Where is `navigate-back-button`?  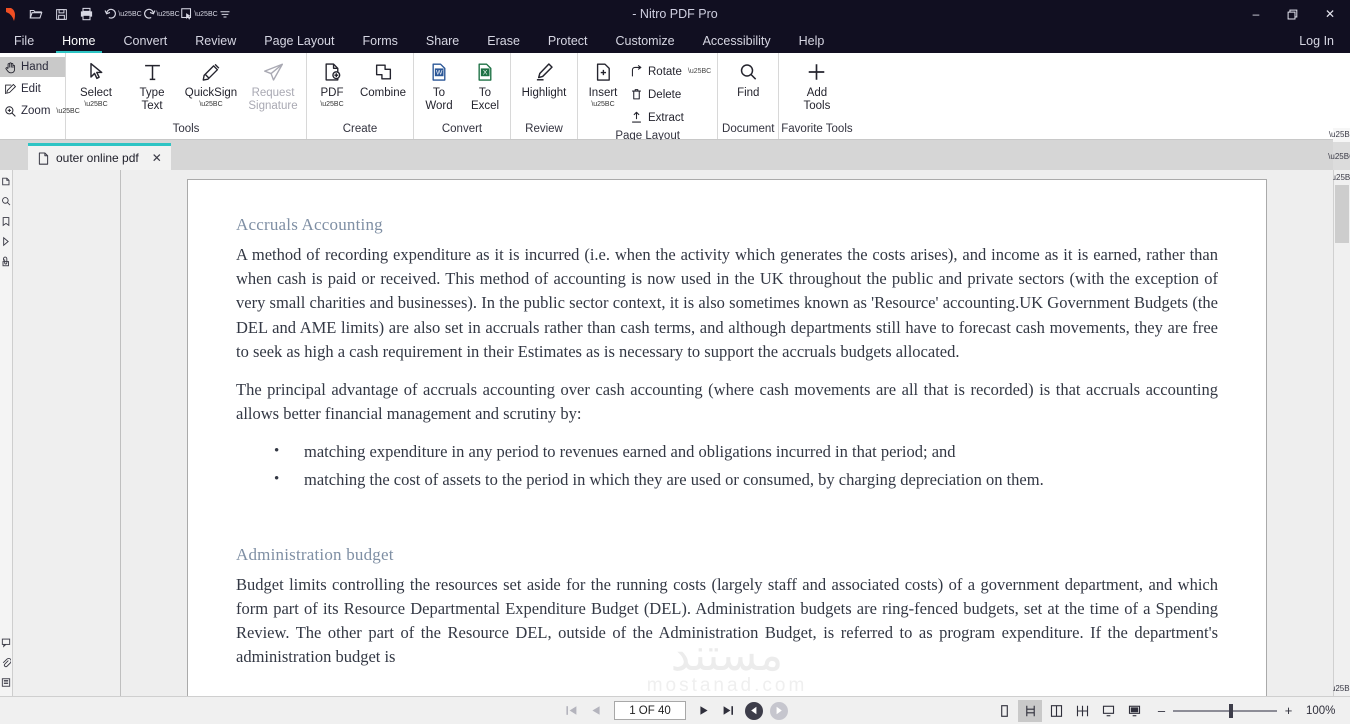
navigate-back-button is located at coordinates (754, 710).